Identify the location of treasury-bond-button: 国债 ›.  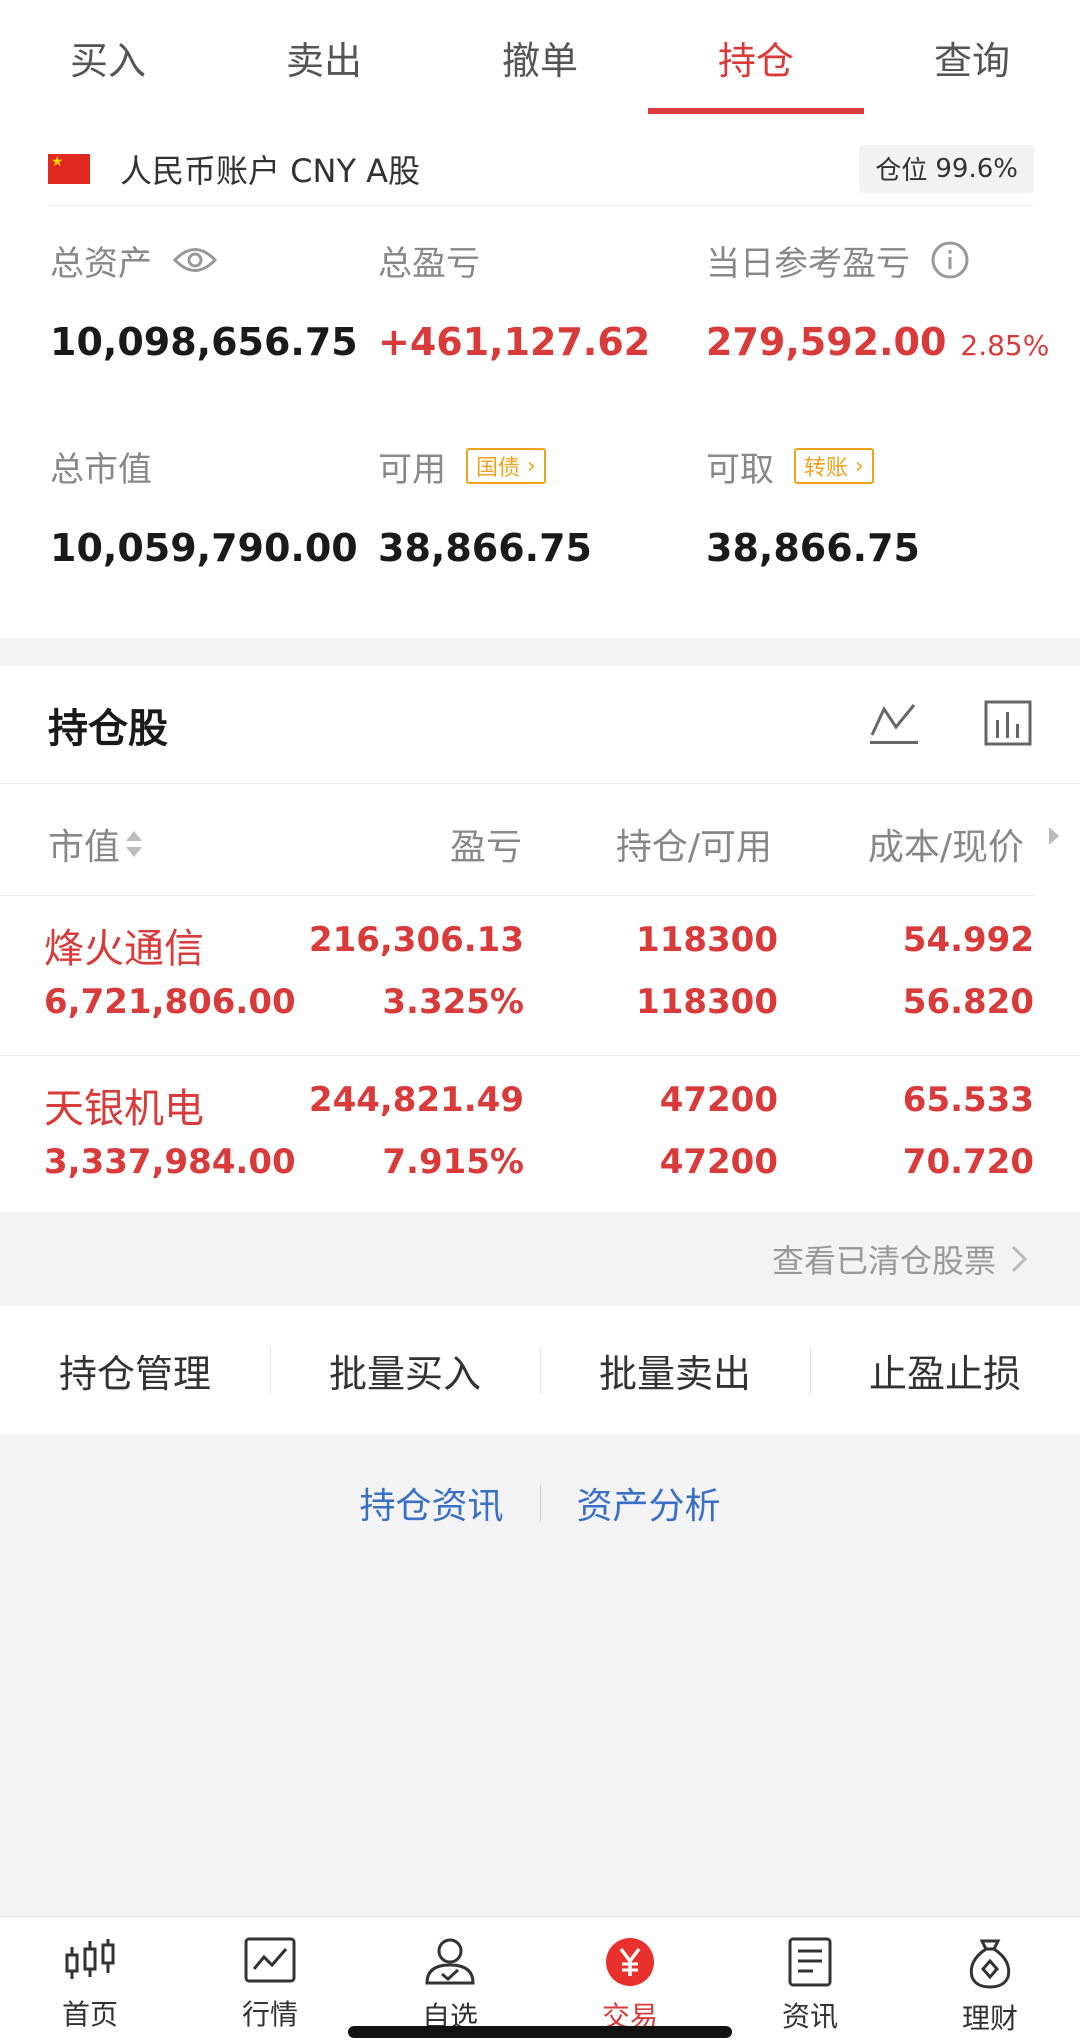
(506, 466).